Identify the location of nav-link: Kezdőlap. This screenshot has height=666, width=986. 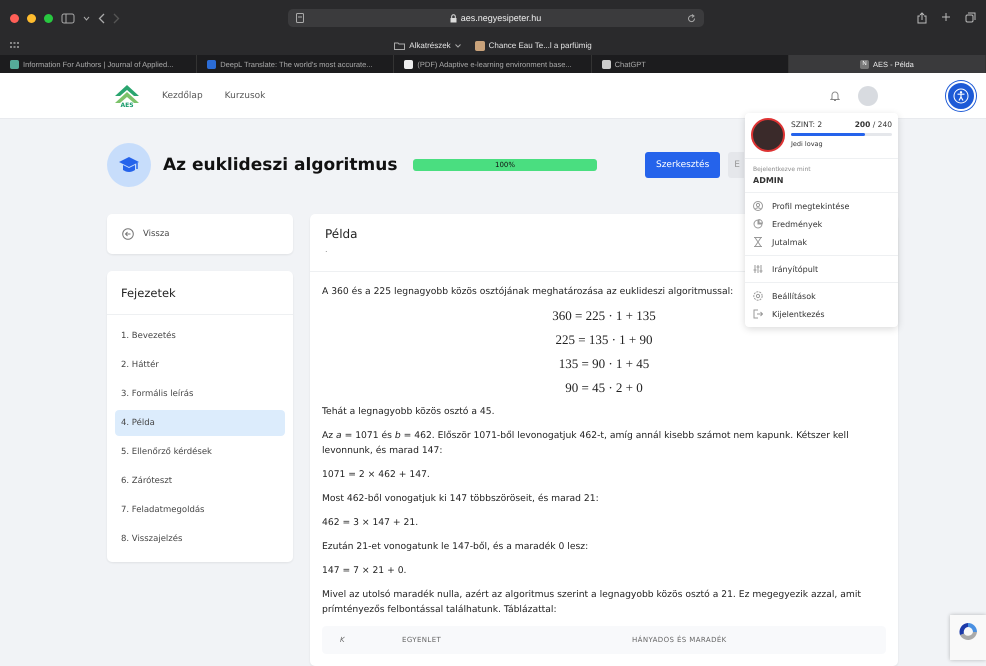
(182, 95).